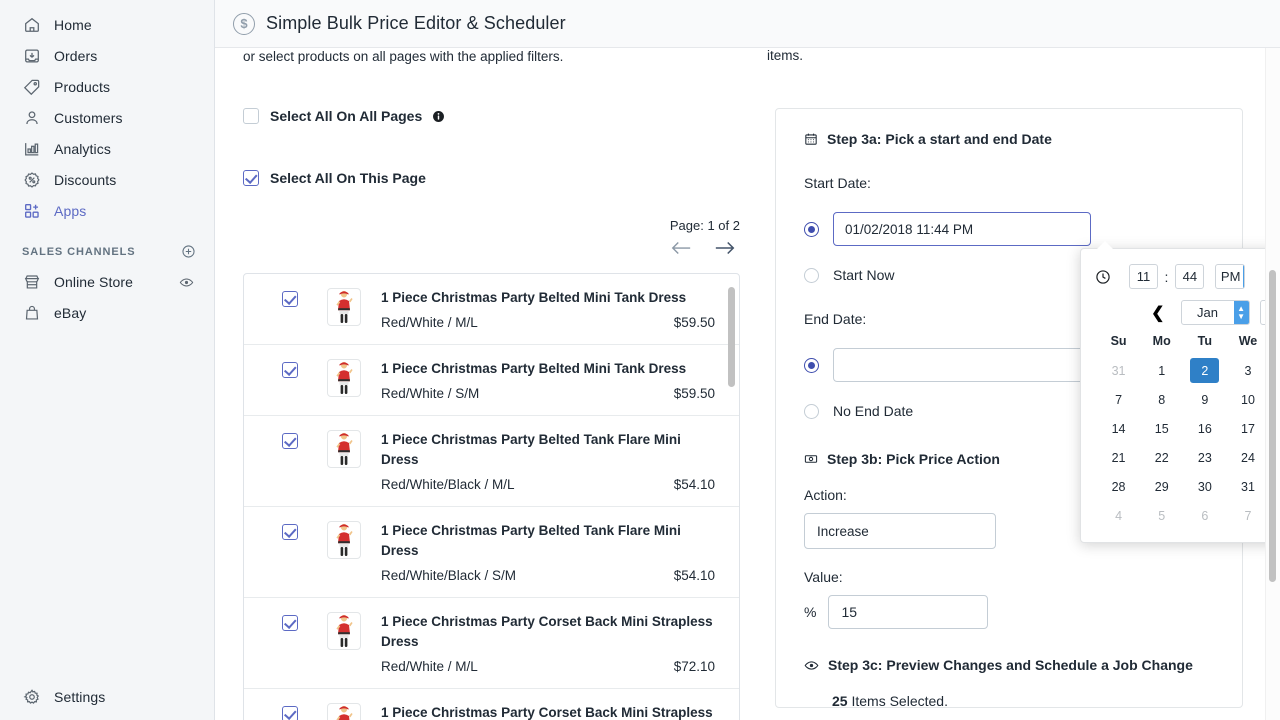 The width and height of the screenshot is (1280, 720). I want to click on product-variant: Red/White/Black / S/M, so click(449, 575).